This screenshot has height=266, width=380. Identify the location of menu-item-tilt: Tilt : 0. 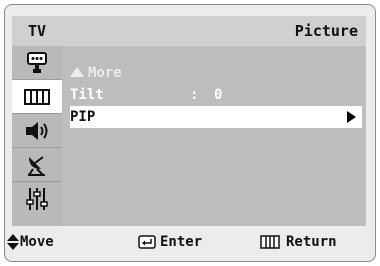
(216, 95).